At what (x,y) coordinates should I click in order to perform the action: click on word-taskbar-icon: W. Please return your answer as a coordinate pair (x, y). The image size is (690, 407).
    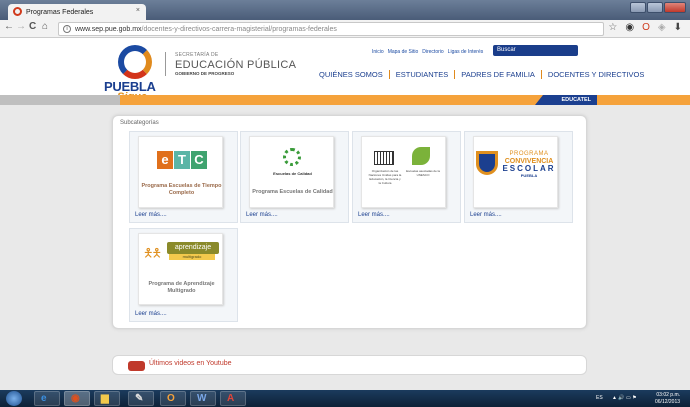
    Looking at the image, I should click on (203, 398).